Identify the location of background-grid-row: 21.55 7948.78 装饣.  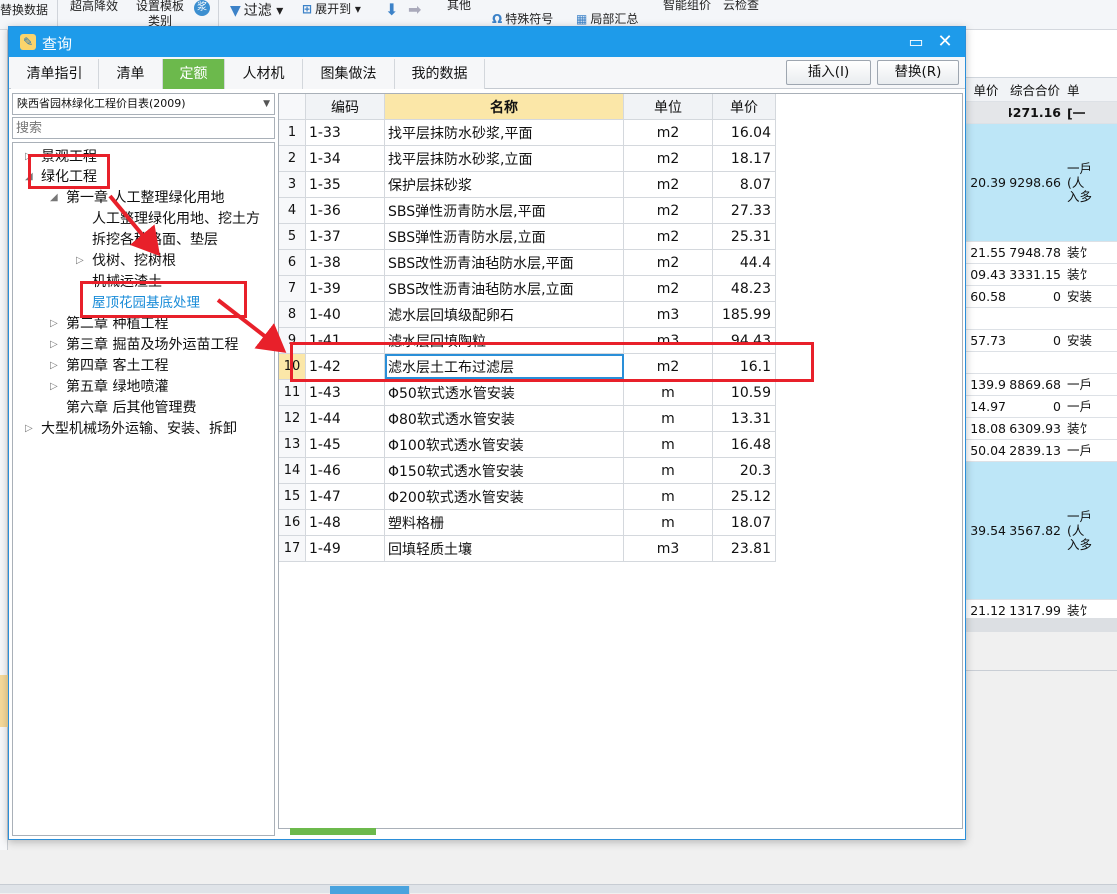
(1041, 253).